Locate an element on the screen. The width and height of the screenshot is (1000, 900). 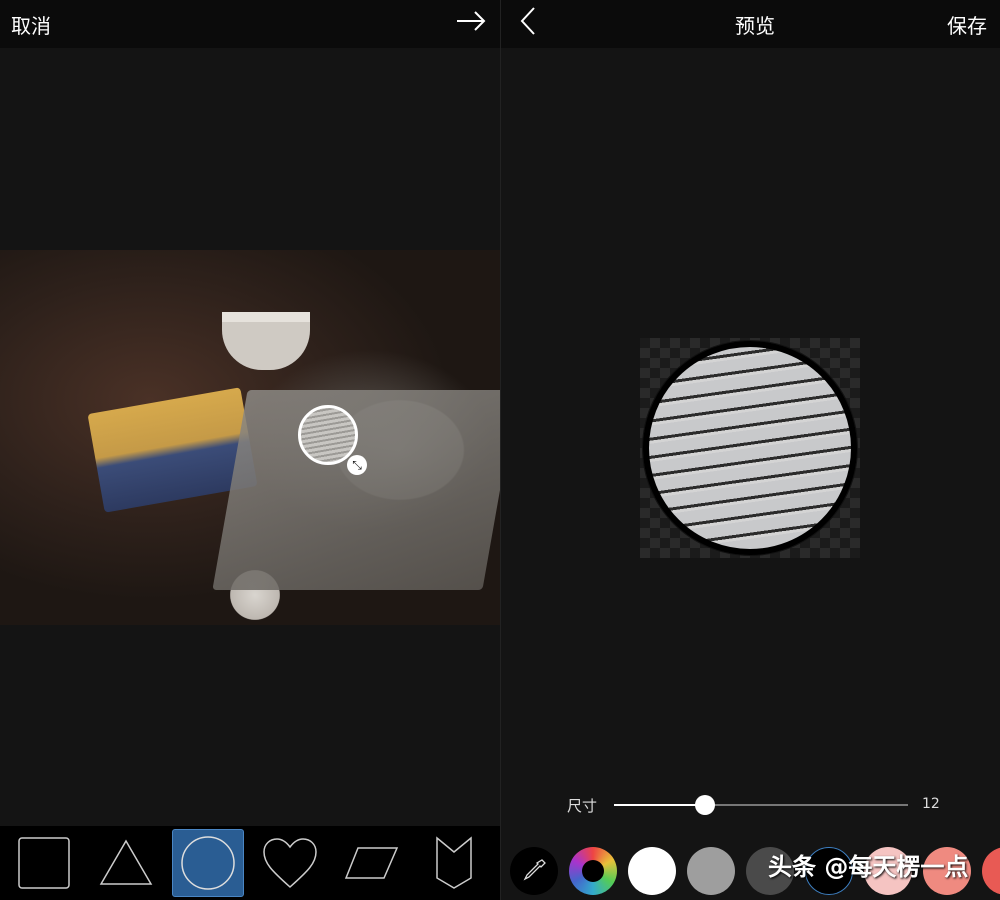
size-label: 尺寸 is located at coordinates (582, 806).